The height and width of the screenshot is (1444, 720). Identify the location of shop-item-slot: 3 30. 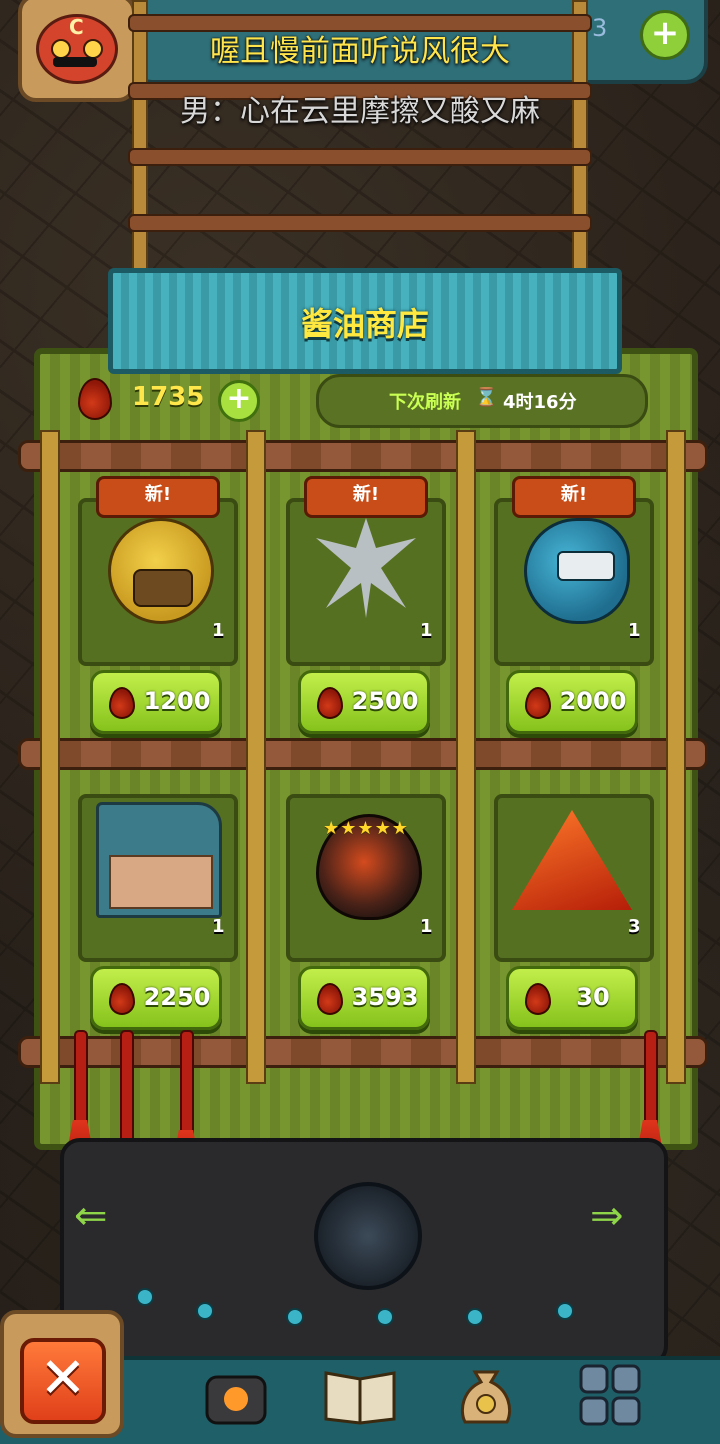
(571, 898).